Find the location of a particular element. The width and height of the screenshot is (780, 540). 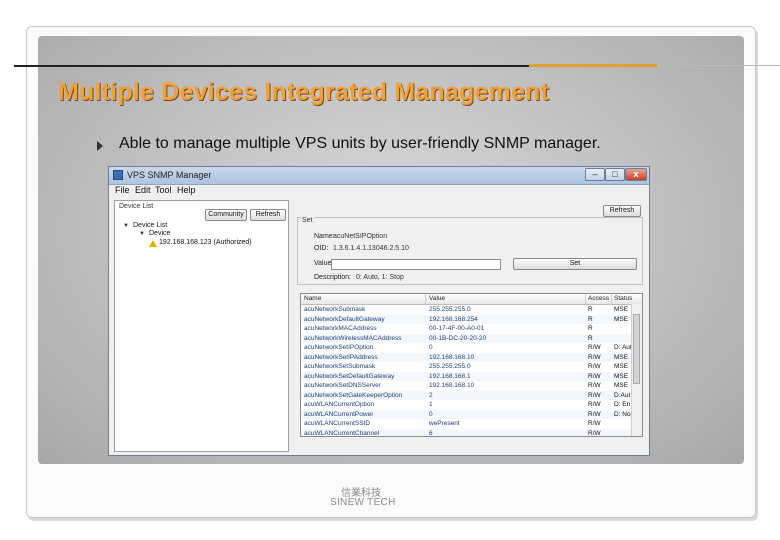

cell-name: acuNetworkSetDNSServer is located at coordinates (342, 385).